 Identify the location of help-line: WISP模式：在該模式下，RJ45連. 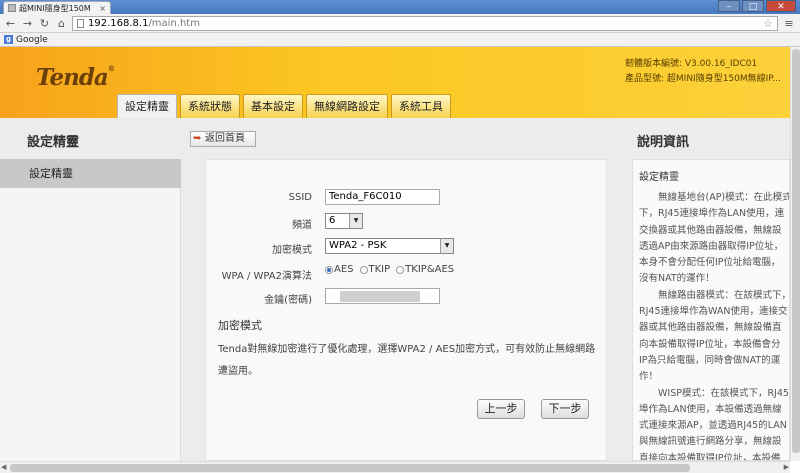
(714, 393).